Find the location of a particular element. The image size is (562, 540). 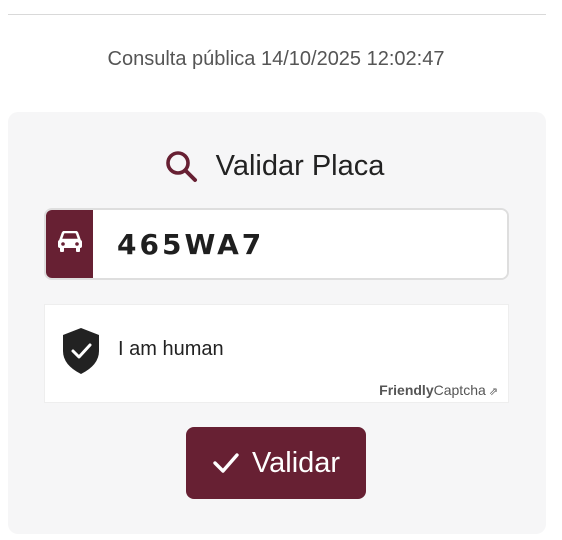

plate-input-group is located at coordinates (276, 244).